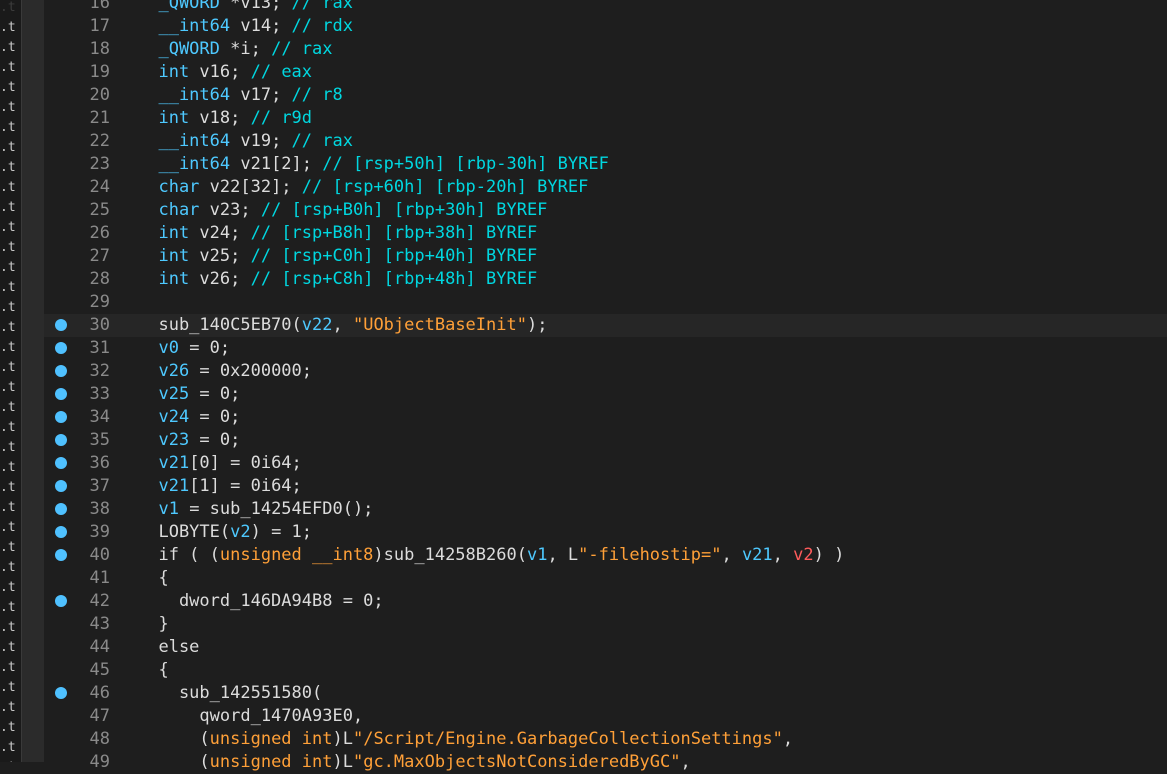 This screenshot has width=1167, height=774. I want to click on code-token: // [rsp+50h] [rbp-30h] BYREF, so click(465, 164).